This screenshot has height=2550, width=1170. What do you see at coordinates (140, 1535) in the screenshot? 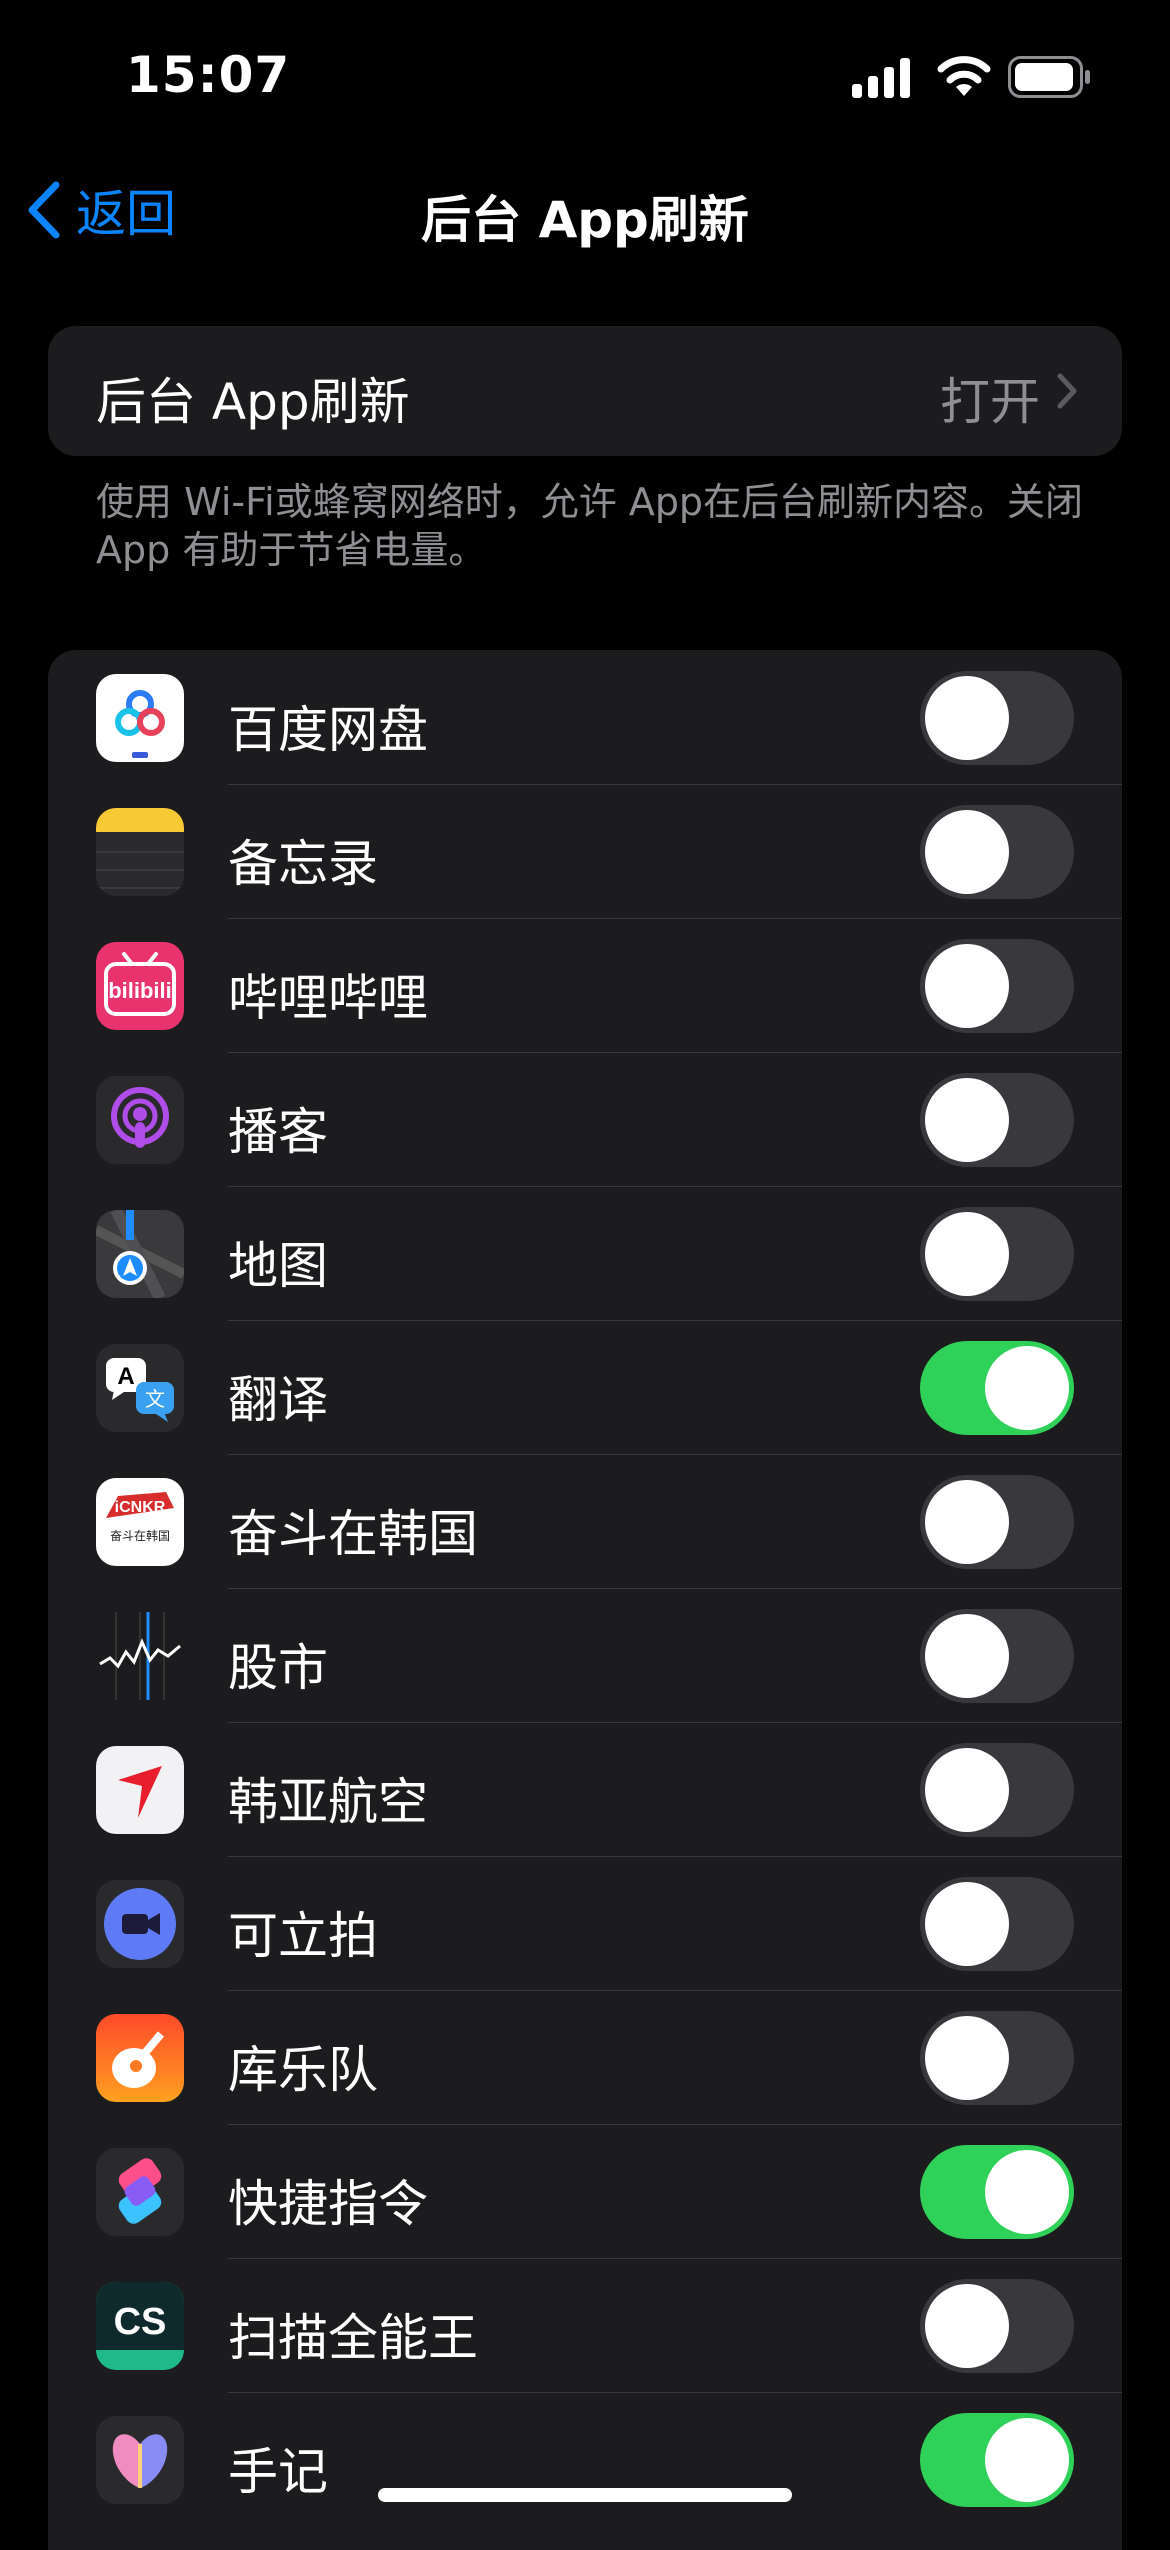
I see `svg-text: 奋斗在韩国` at bounding box center [140, 1535].